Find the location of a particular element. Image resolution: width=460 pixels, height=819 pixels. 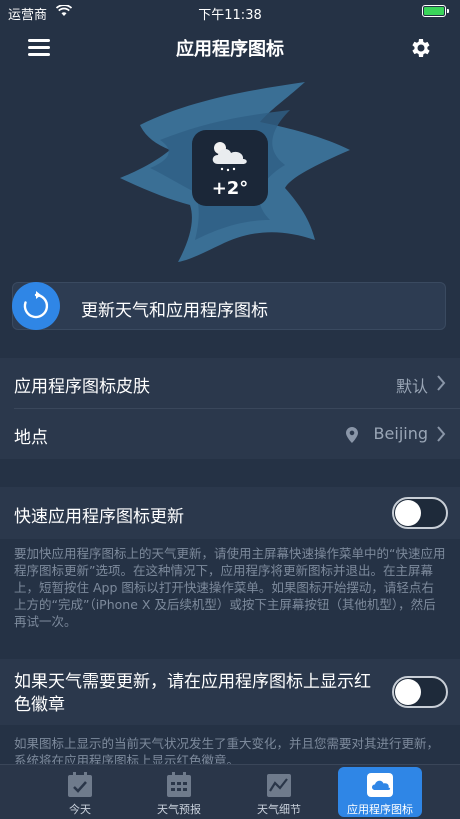

app-icon-preview: +2° is located at coordinates (230, 170).